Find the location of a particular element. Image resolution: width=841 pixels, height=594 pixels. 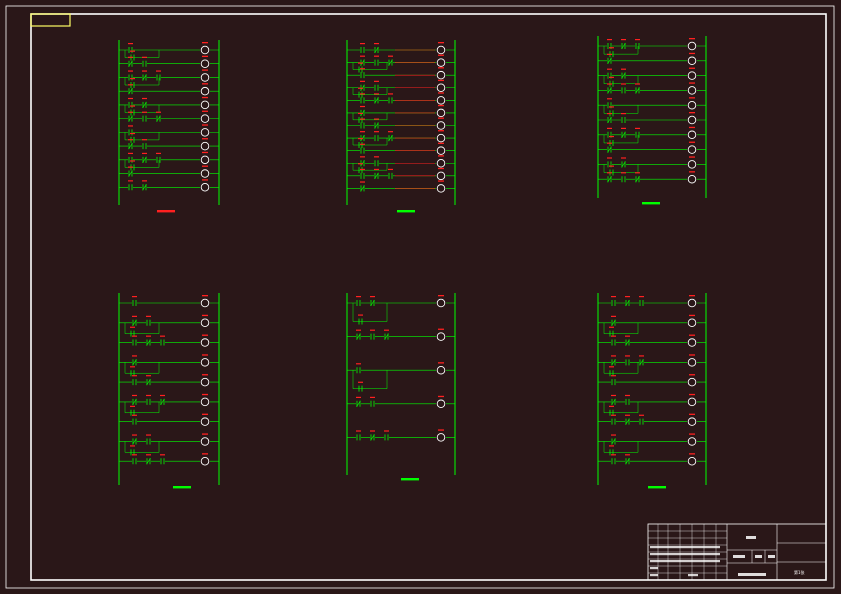

title-block: 第1张 is located at coordinates (737, 552).